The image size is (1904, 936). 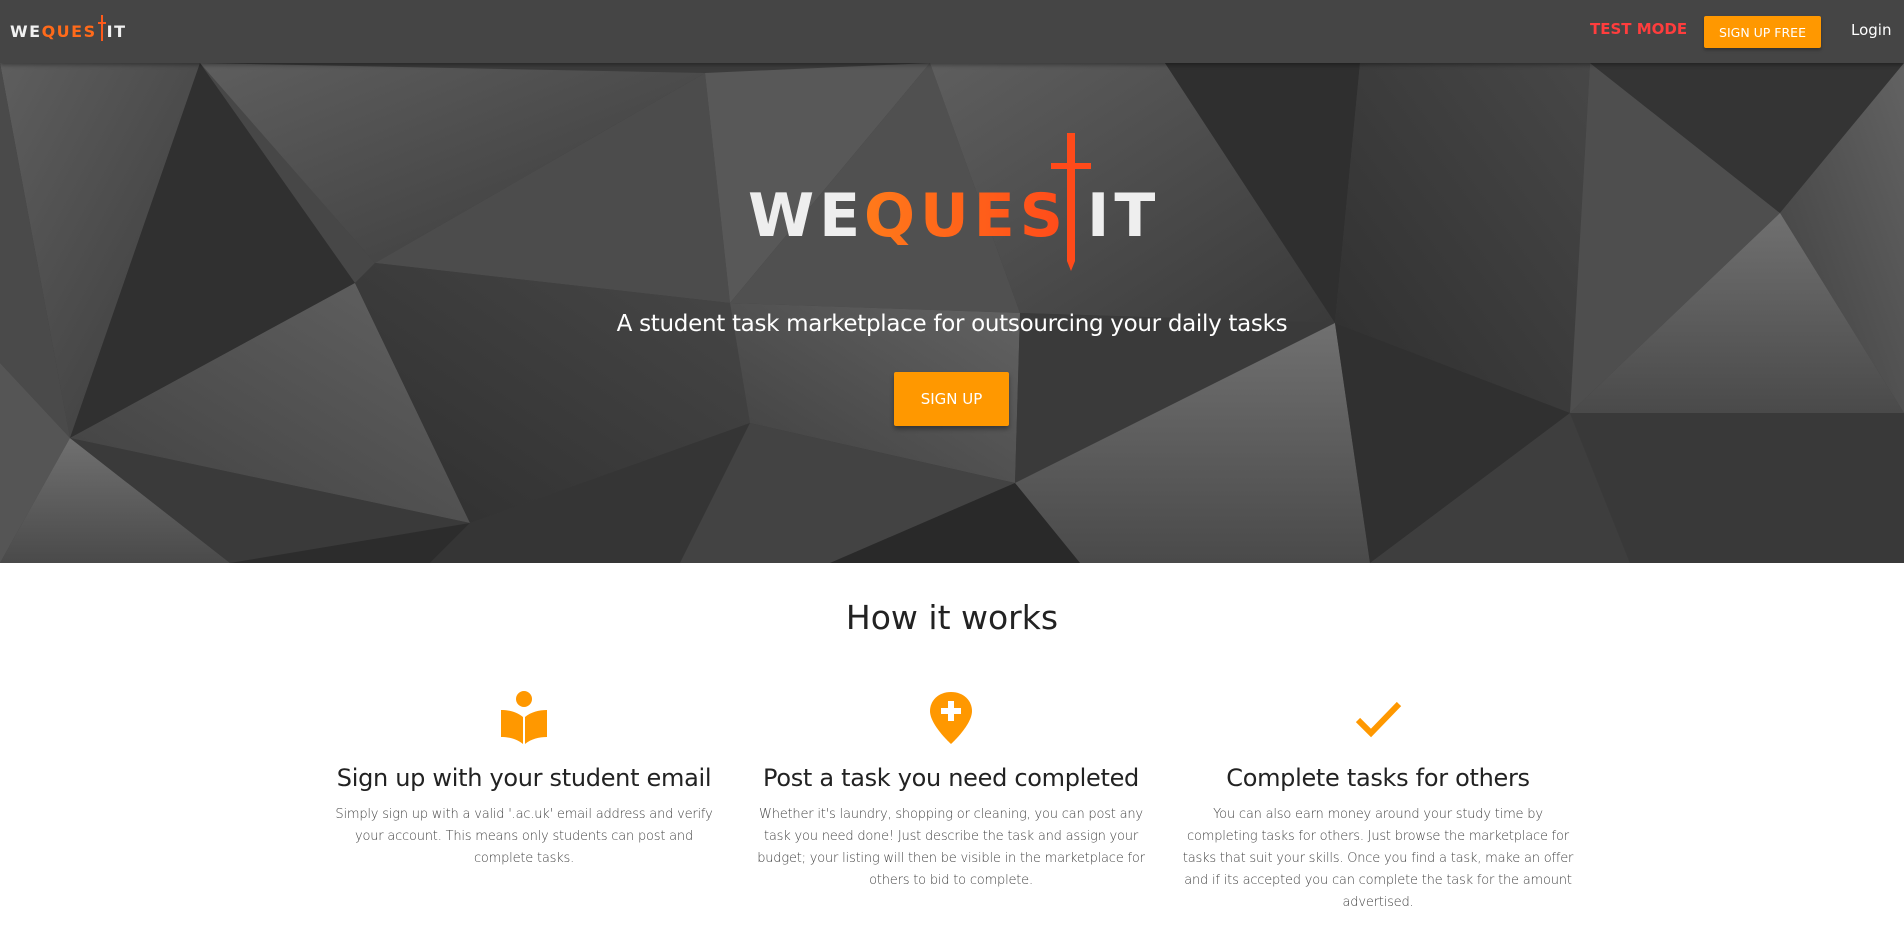 What do you see at coordinates (1378, 719) in the screenshot?
I see `checkmark-icon` at bounding box center [1378, 719].